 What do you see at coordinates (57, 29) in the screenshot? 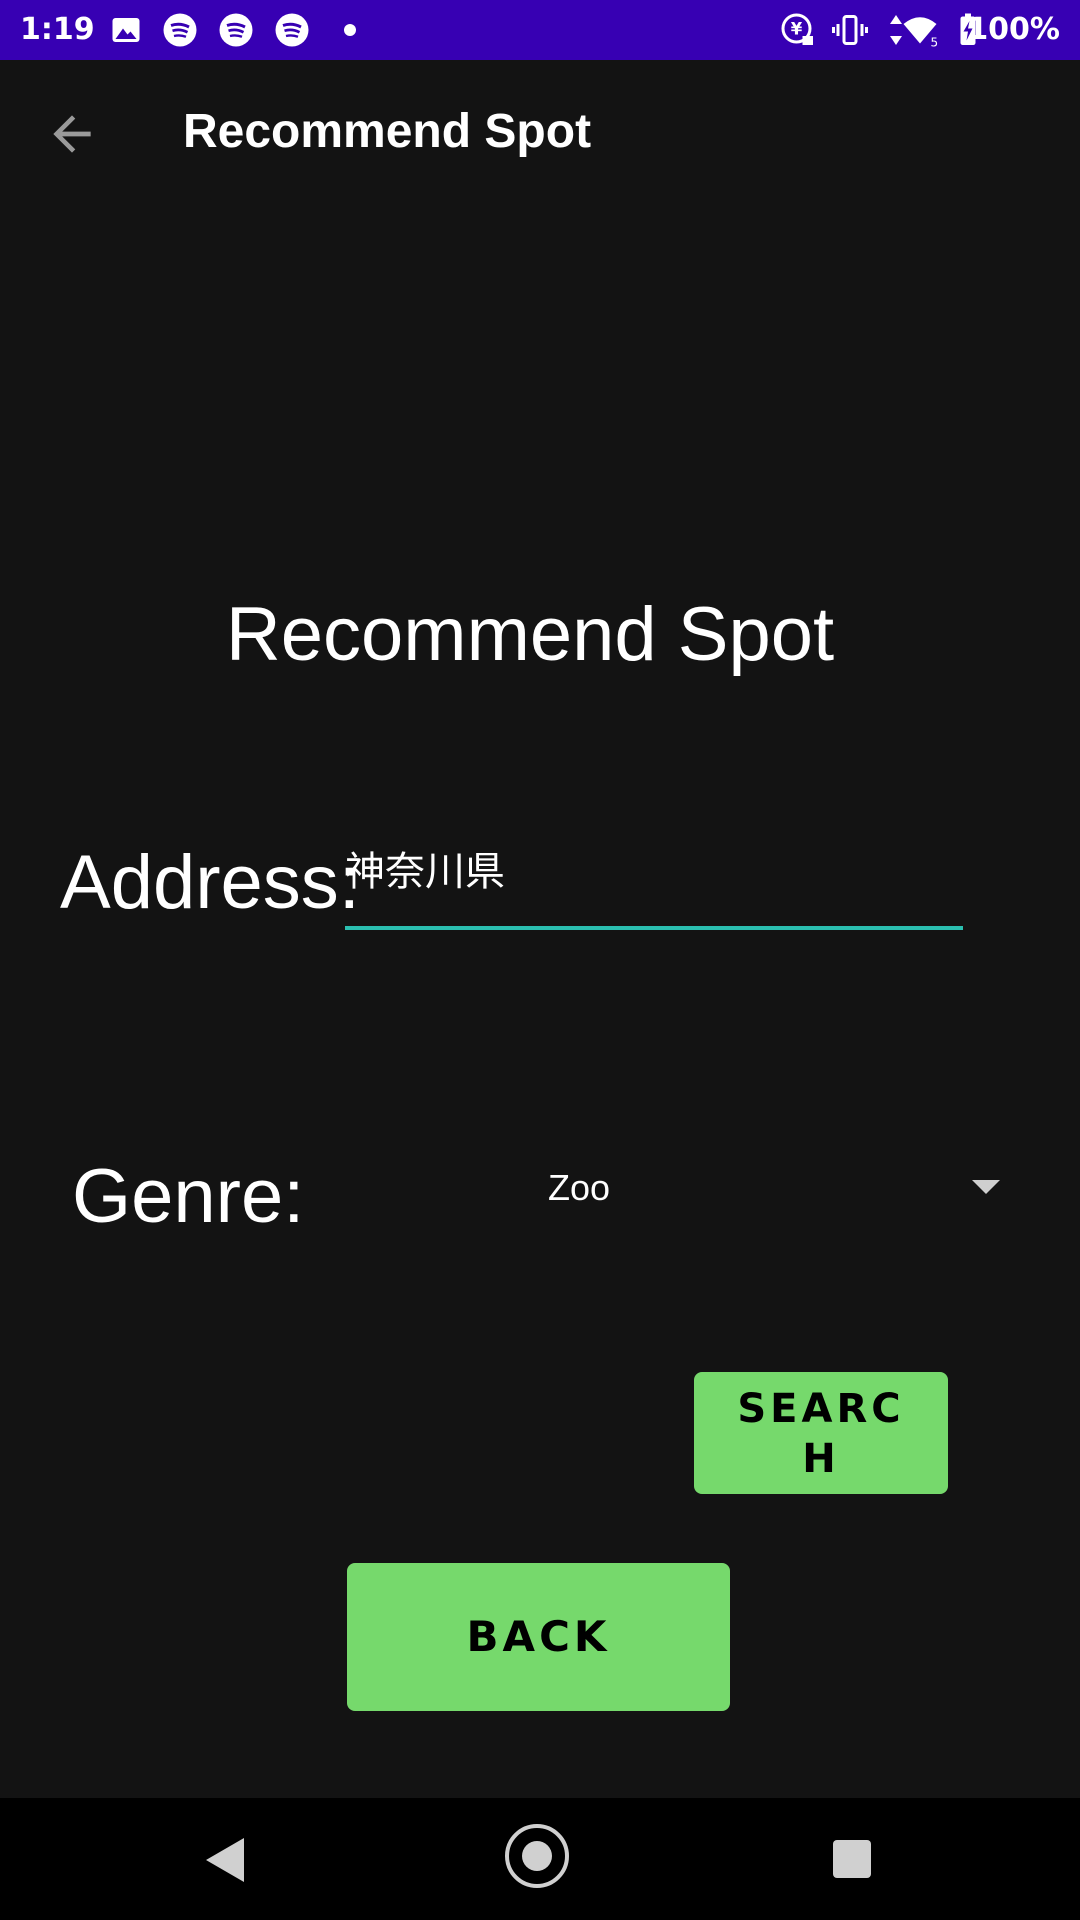
I see `status-time: 1:19` at bounding box center [57, 29].